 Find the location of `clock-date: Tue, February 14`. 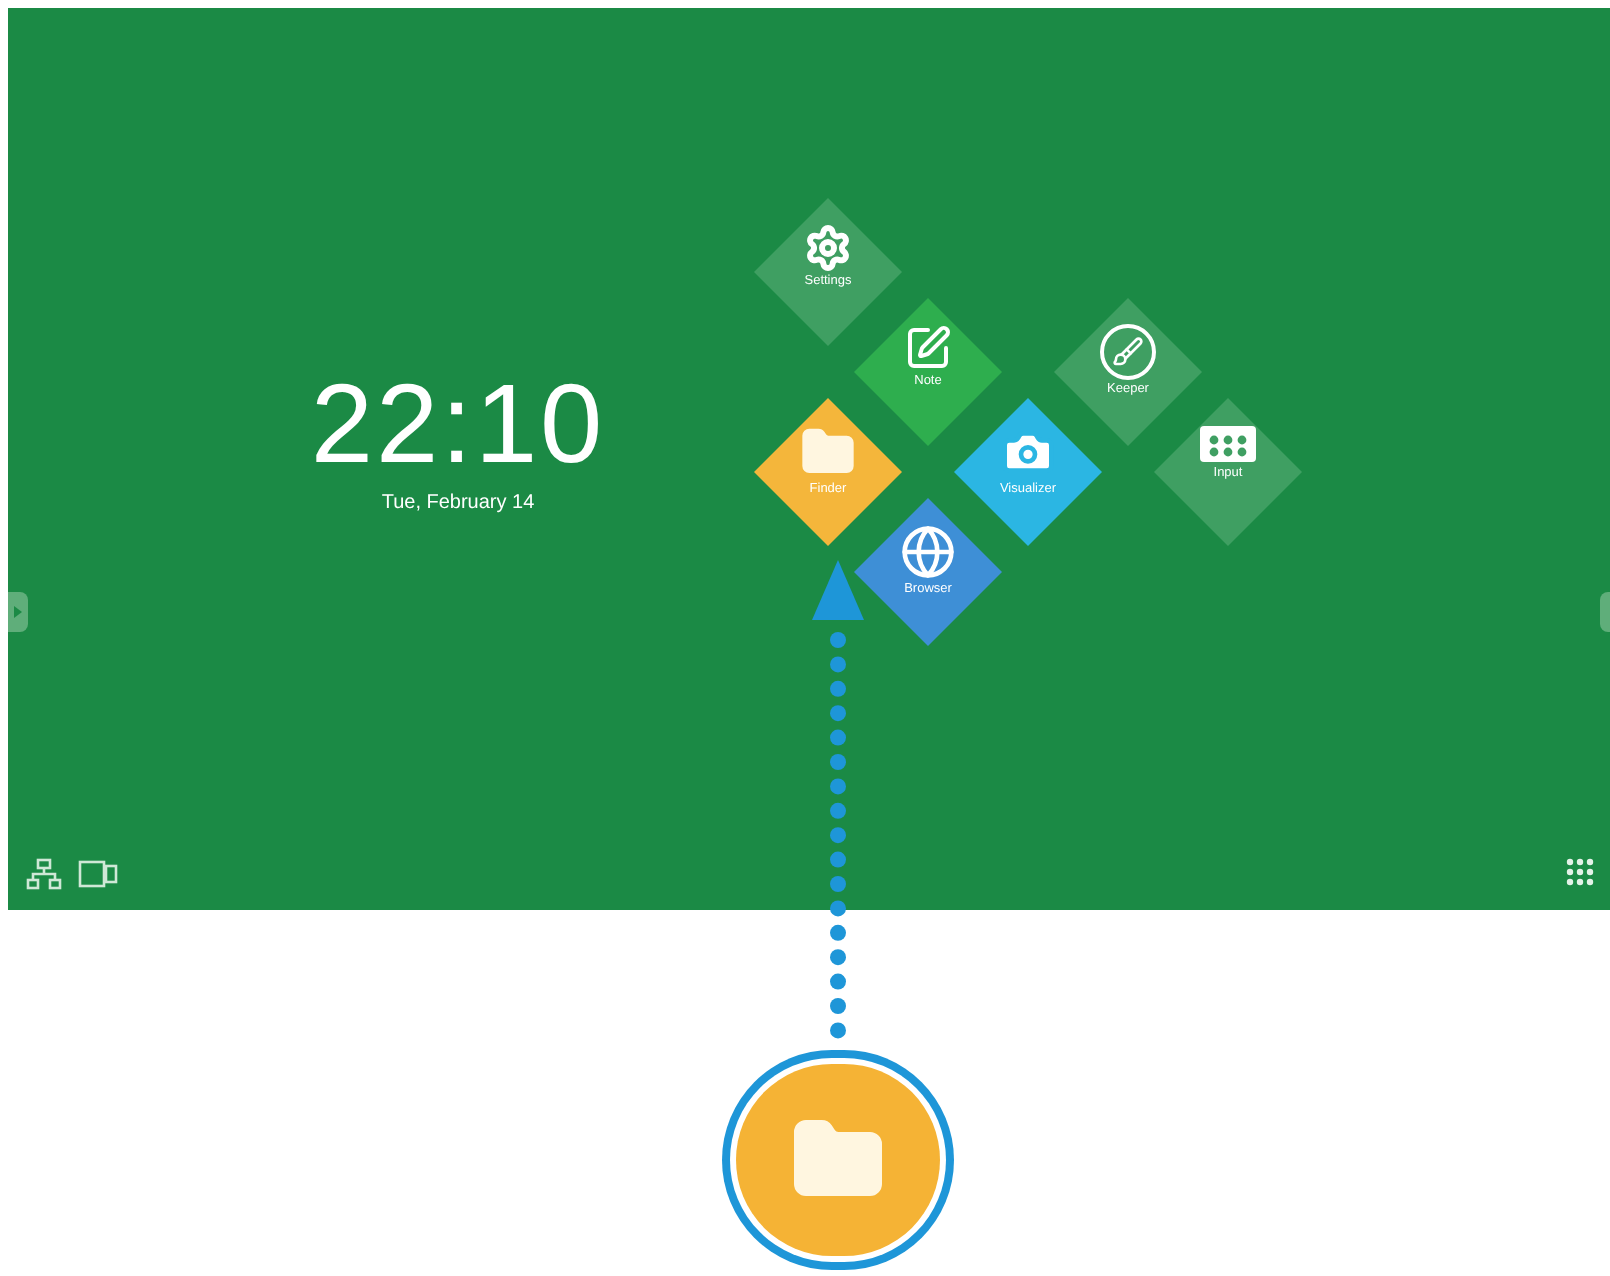

clock-date: Tue, February 14 is located at coordinates (458, 504).